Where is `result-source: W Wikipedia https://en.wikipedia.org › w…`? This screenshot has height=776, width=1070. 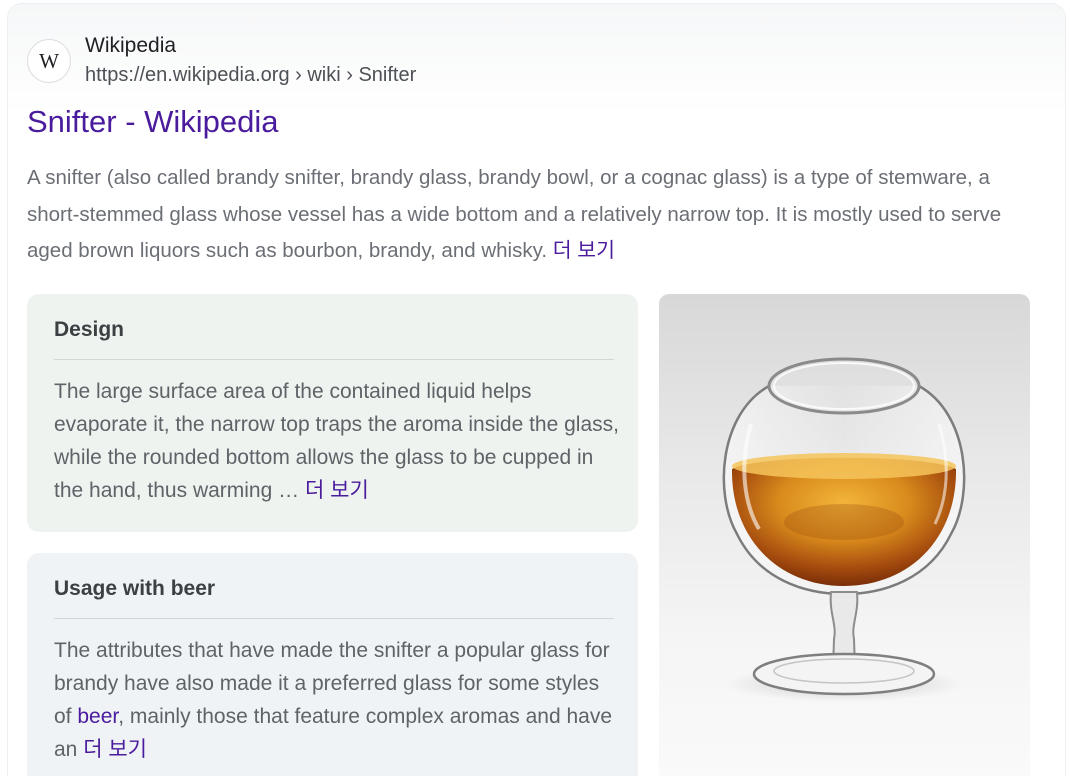
result-source: W Wikipedia https://en.wikipedia.org › w… is located at coordinates (221, 61).